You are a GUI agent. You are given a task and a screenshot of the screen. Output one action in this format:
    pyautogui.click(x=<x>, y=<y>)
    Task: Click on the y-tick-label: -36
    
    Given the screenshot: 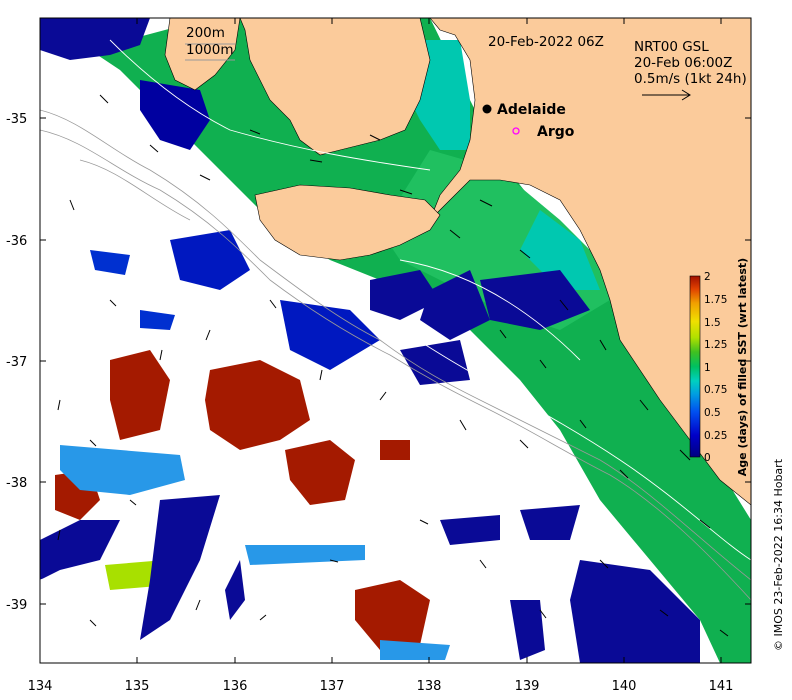 What is the action you would take?
    pyautogui.click(x=16, y=241)
    